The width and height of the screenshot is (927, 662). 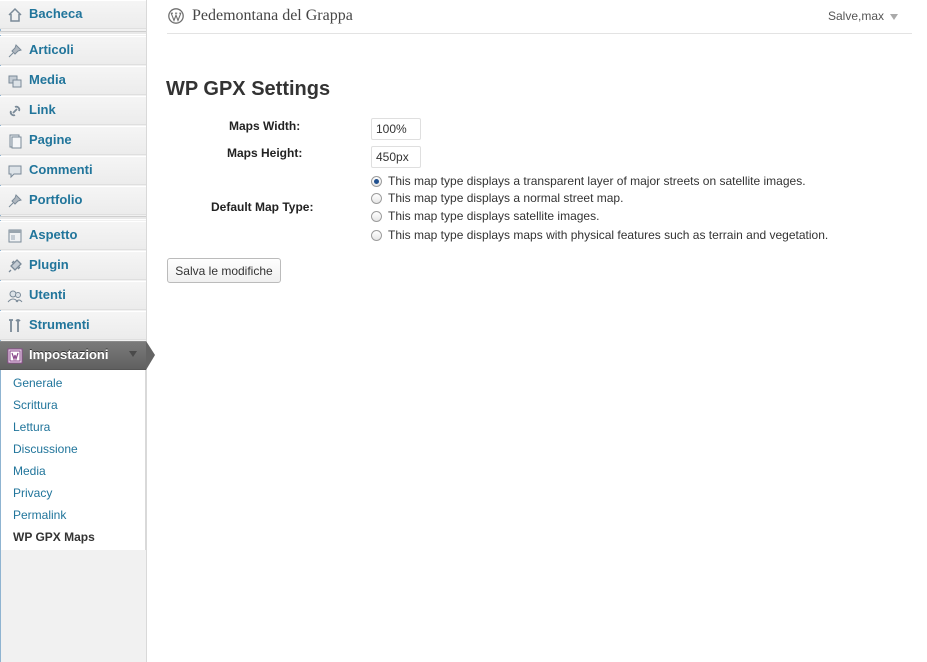 What do you see at coordinates (35, 405) in the screenshot?
I see `submenu-item-scrittura: Scrittura` at bounding box center [35, 405].